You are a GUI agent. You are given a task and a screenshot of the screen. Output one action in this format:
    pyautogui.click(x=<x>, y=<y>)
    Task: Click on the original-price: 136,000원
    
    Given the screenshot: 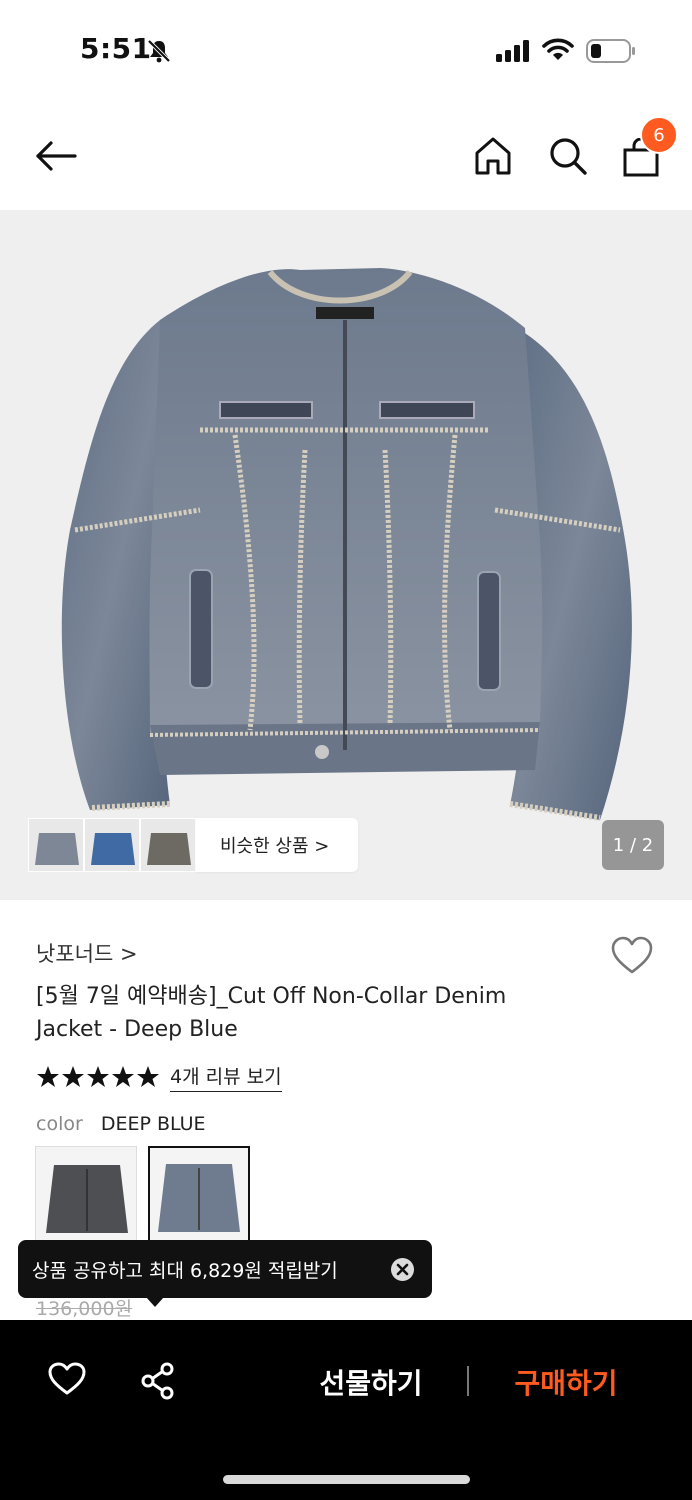 What is the action you would take?
    pyautogui.click(x=84, y=1309)
    